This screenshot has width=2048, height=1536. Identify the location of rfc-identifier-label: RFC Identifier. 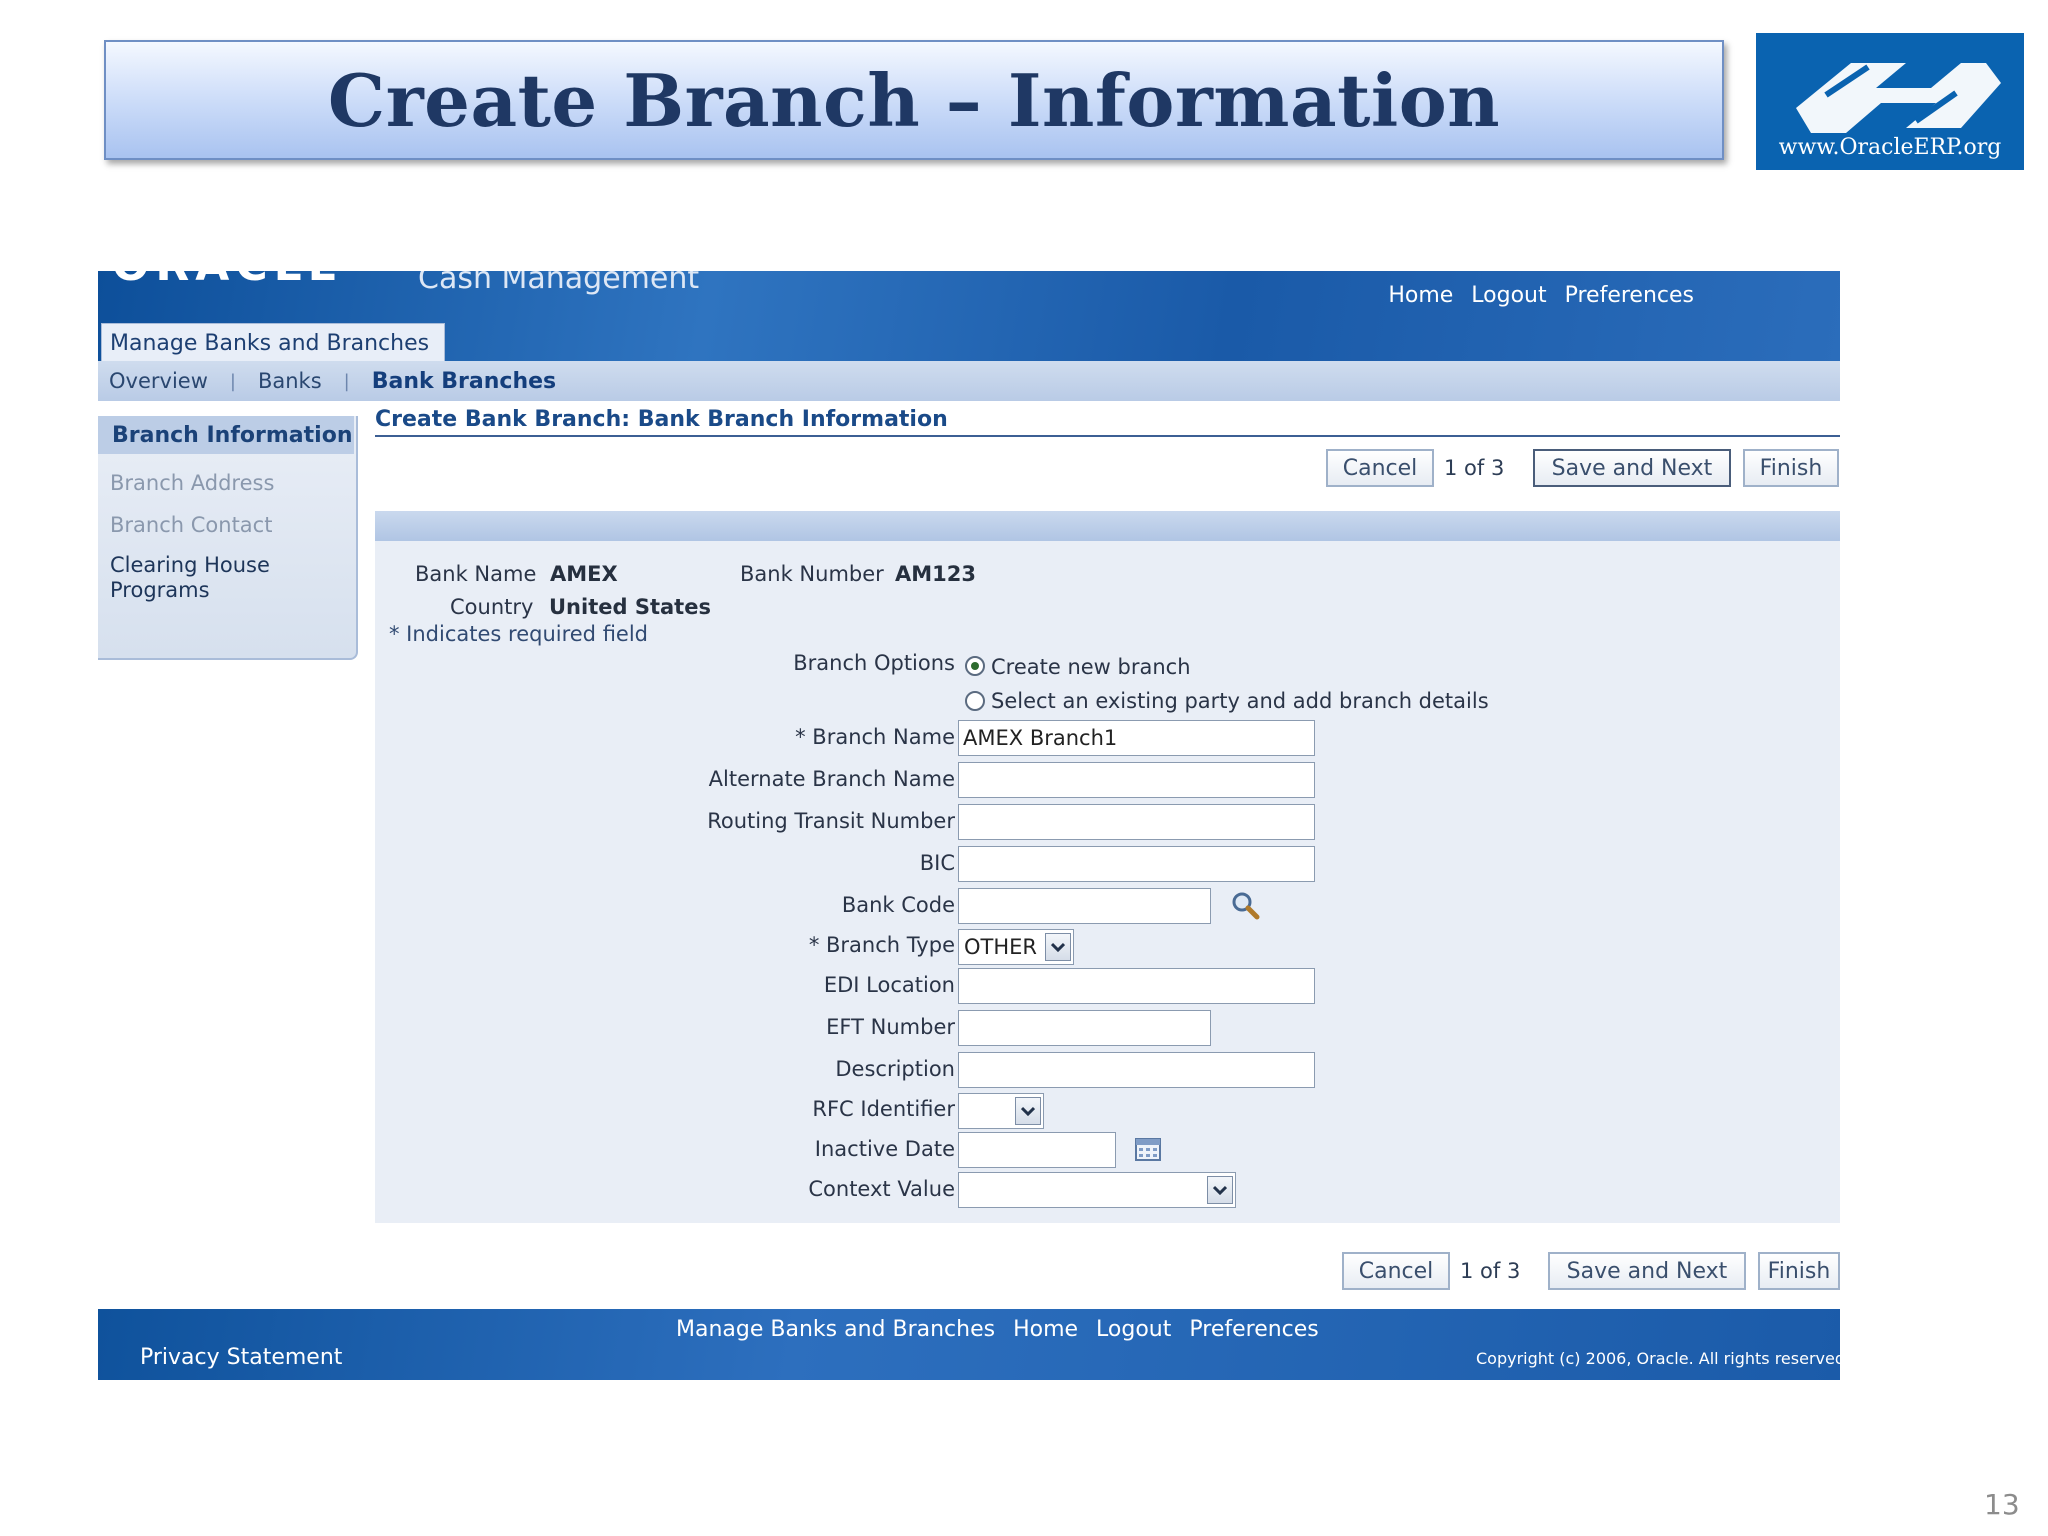
(883, 1109).